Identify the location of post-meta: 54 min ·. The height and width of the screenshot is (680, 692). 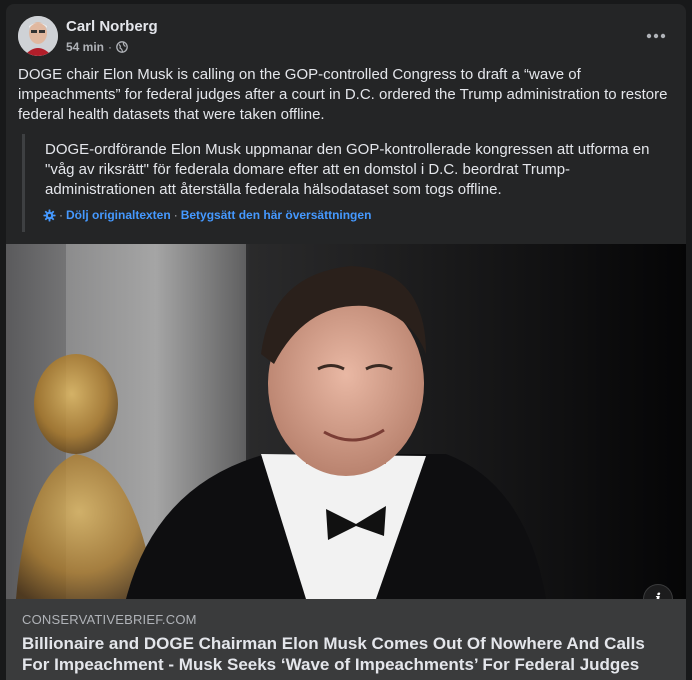
(97, 47).